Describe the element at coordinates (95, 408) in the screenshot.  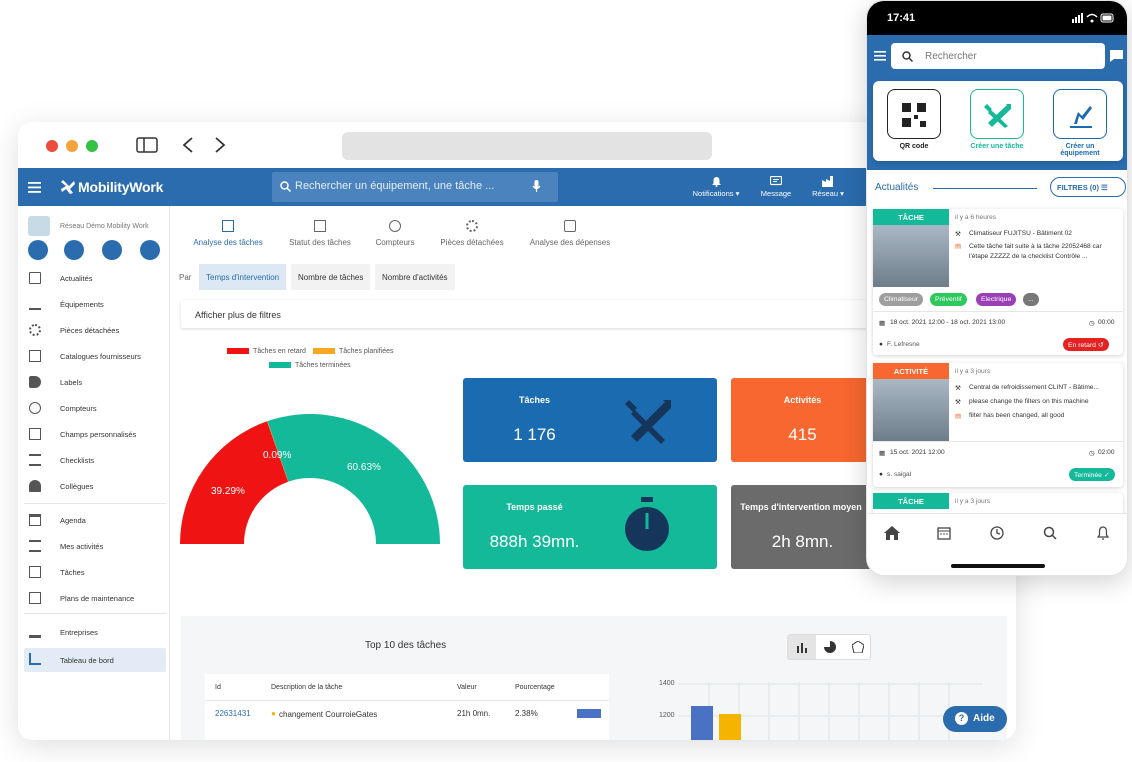
I see `sidebar-item-compteurs: Compteurs` at that location.